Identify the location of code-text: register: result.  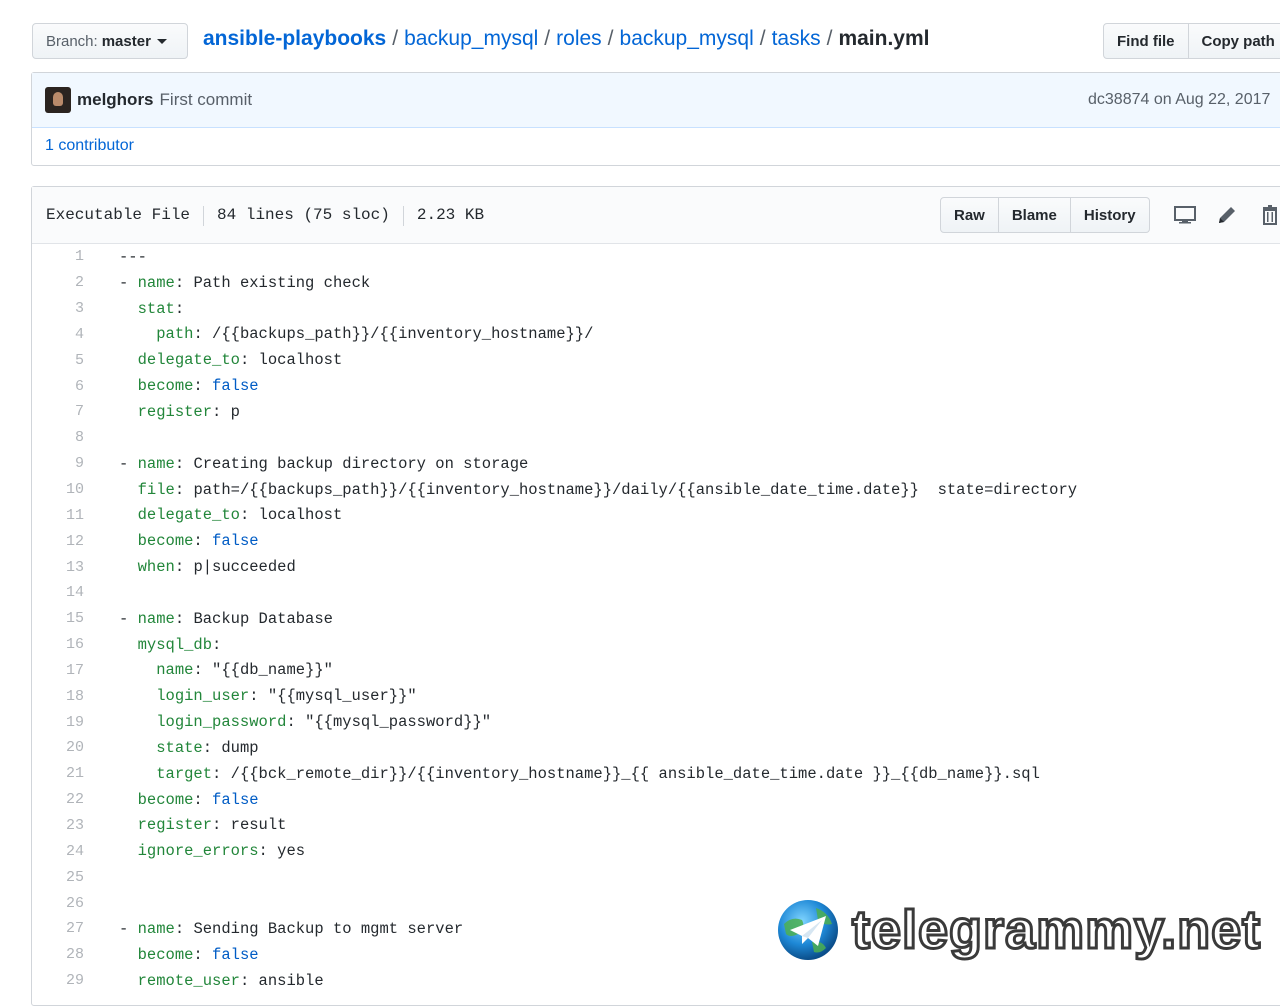
(202, 825).